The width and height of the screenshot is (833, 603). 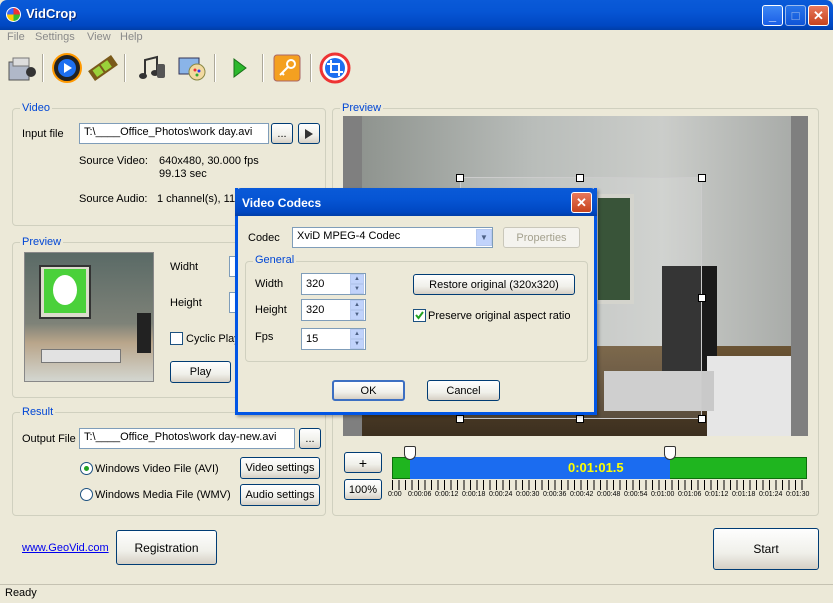 I want to click on play-arrow-icon, so click(x=309, y=133).